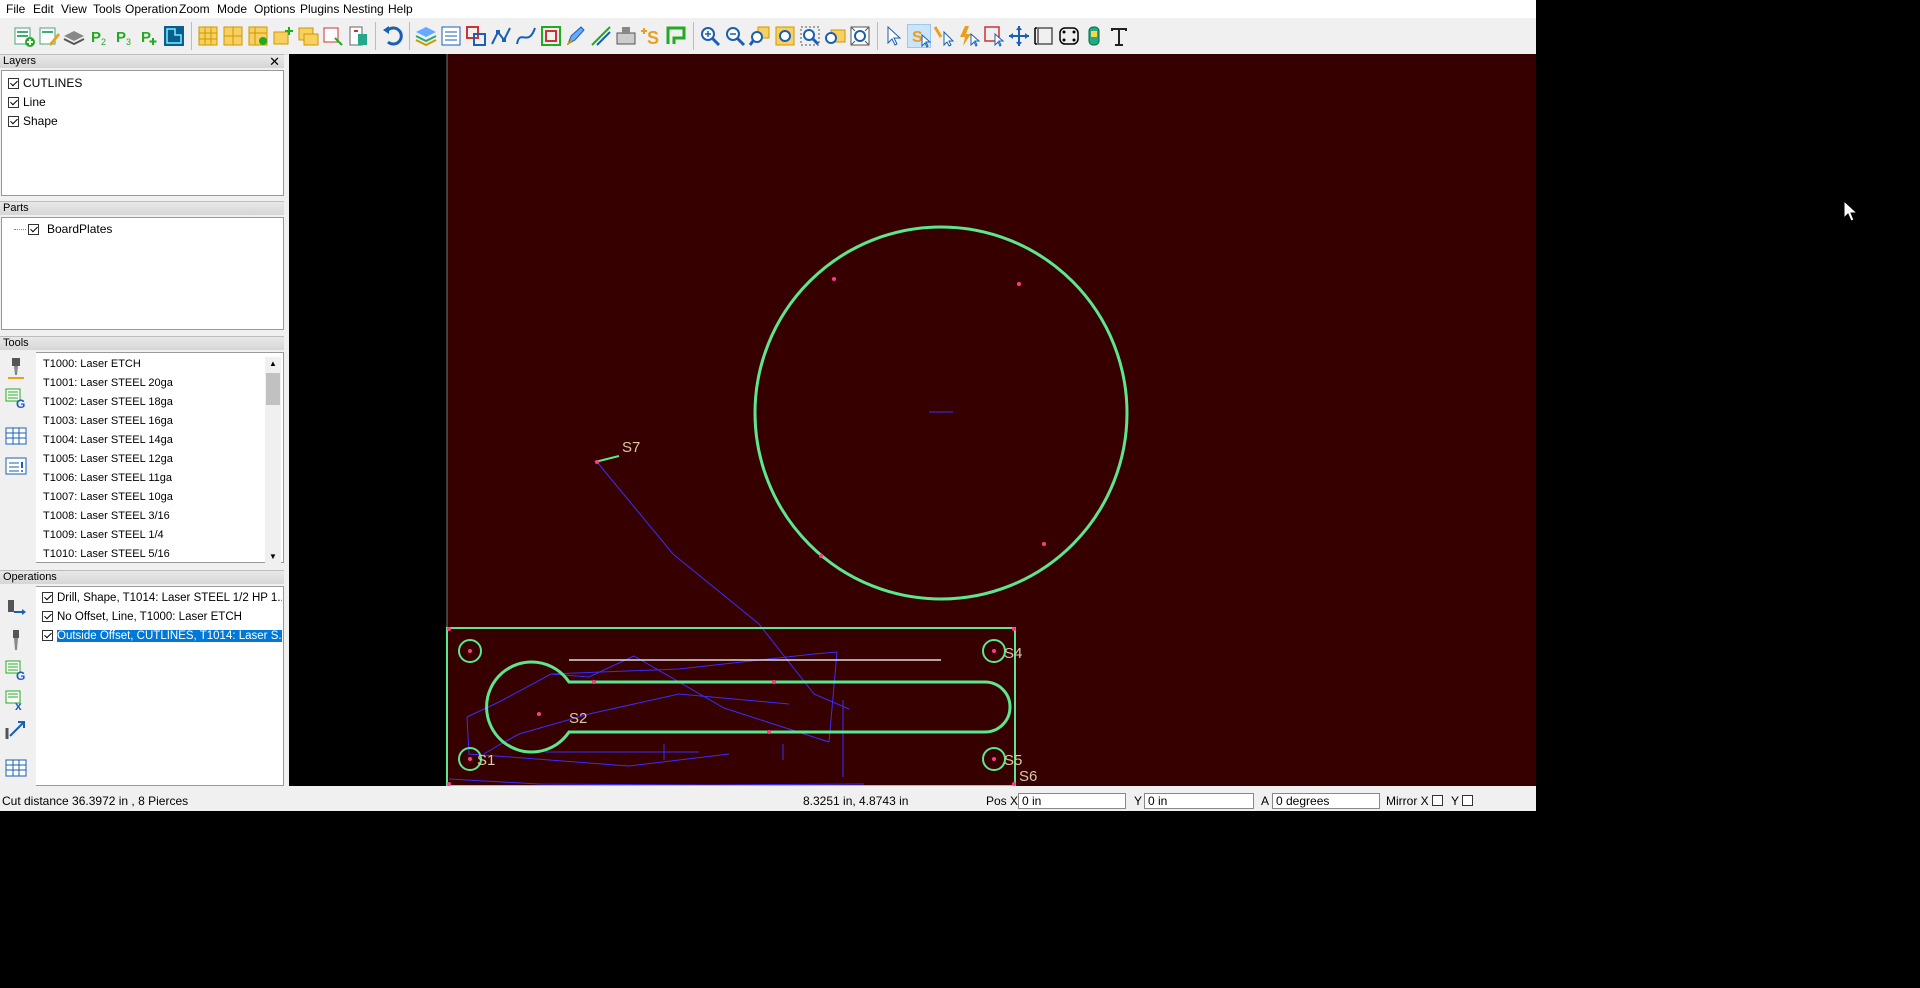 This screenshot has height=988, width=1920. What do you see at coordinates (99, 36) in the screenshot?
I see `p2-icon: P2` at bounding box center [99, 36].